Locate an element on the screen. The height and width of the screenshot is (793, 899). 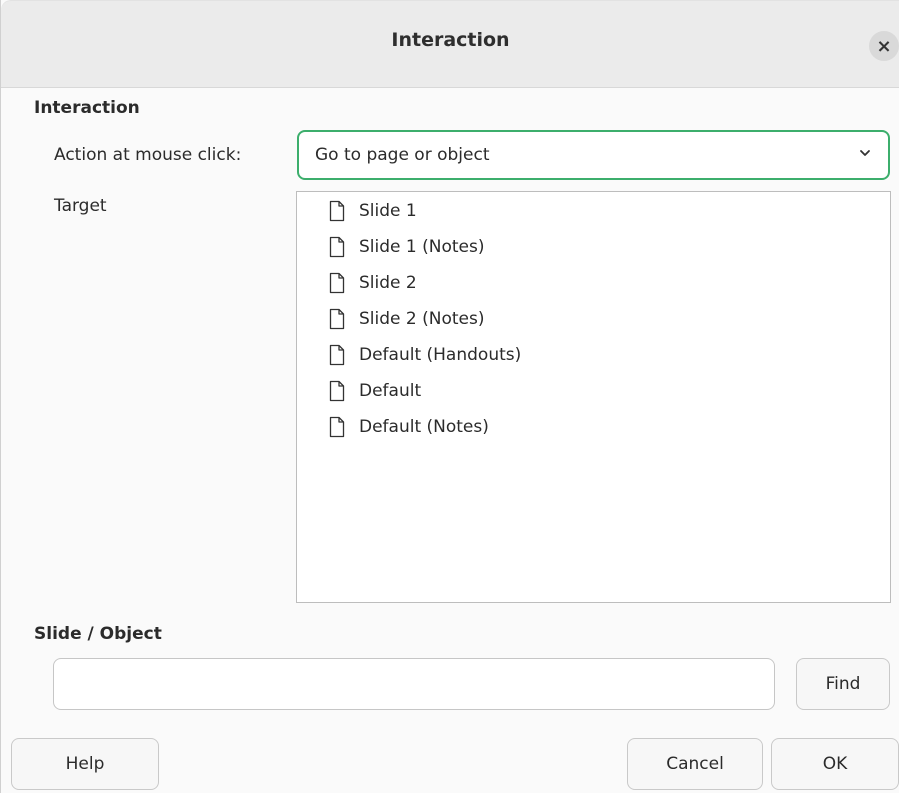
close-icon: × is located at coordinates (884, 46).